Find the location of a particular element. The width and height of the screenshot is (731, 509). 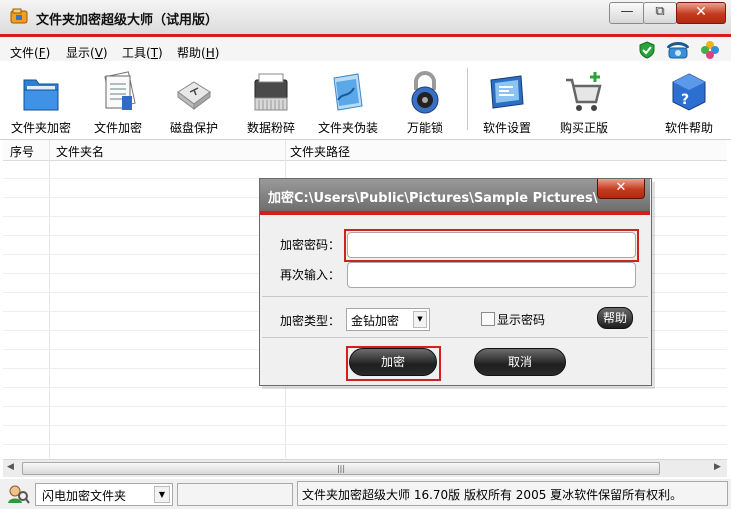

shredder-icon is located at coordinates (271, 92).